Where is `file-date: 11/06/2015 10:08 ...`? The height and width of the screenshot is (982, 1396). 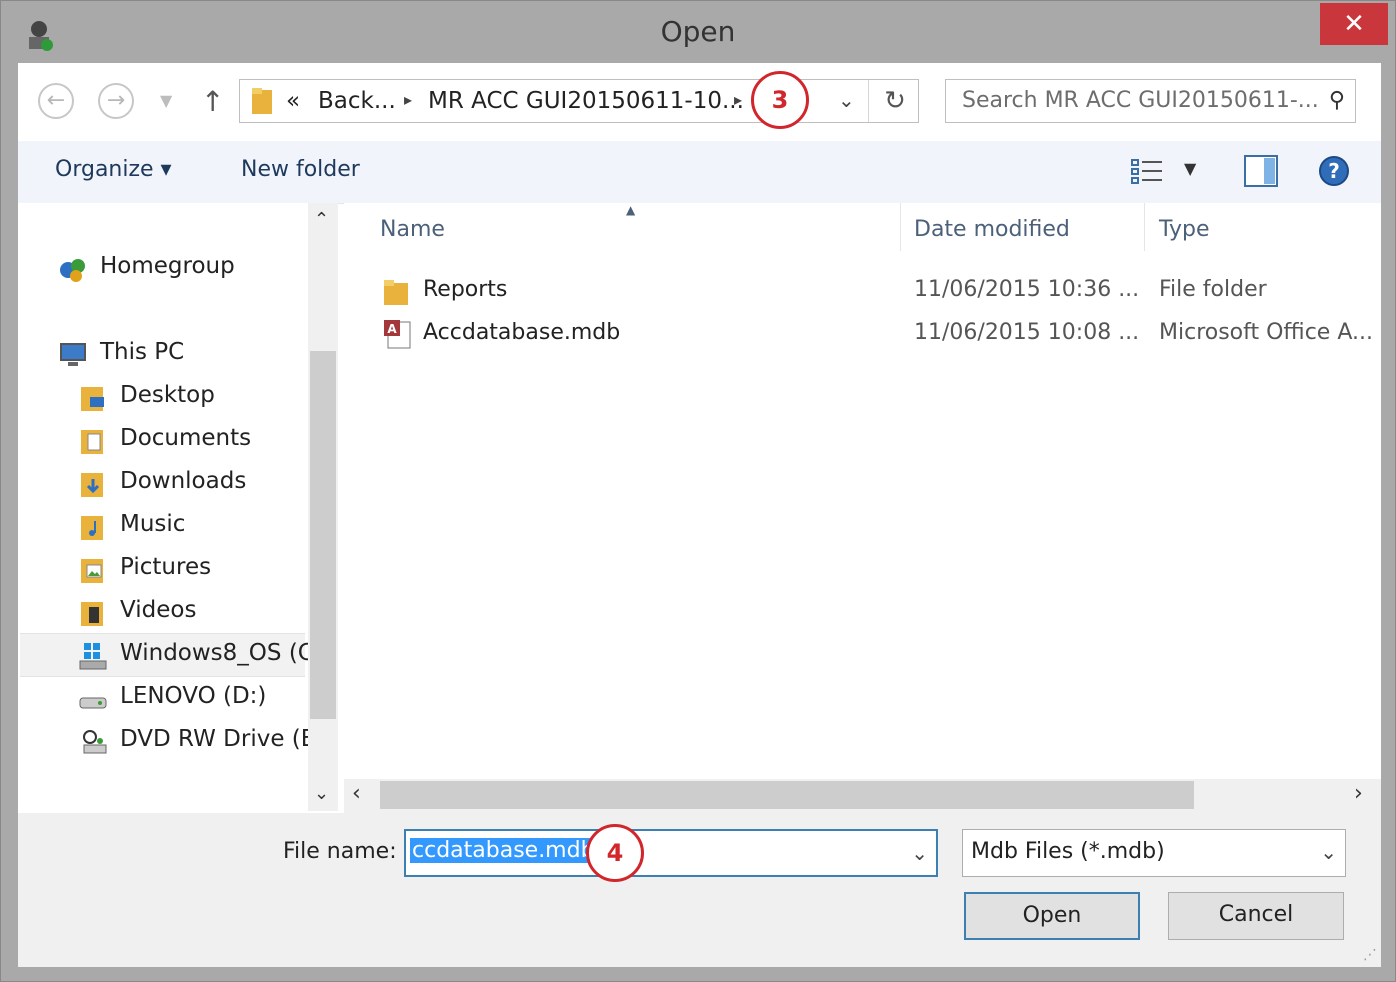
file-date: 11/06/2015 10:08 ... is located at coordinates (1027, 332).